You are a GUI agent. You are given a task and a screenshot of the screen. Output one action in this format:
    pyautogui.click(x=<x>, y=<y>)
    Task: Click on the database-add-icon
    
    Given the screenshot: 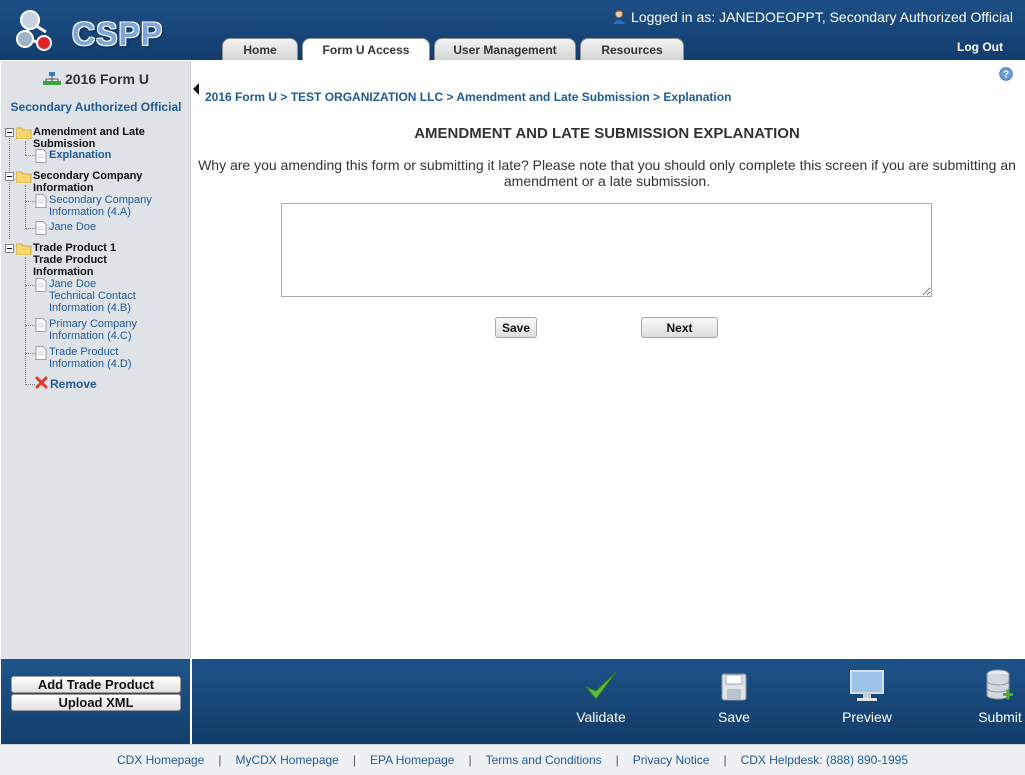 What is the action you would take?
    pyautogui.click(x=999, y=684)
    